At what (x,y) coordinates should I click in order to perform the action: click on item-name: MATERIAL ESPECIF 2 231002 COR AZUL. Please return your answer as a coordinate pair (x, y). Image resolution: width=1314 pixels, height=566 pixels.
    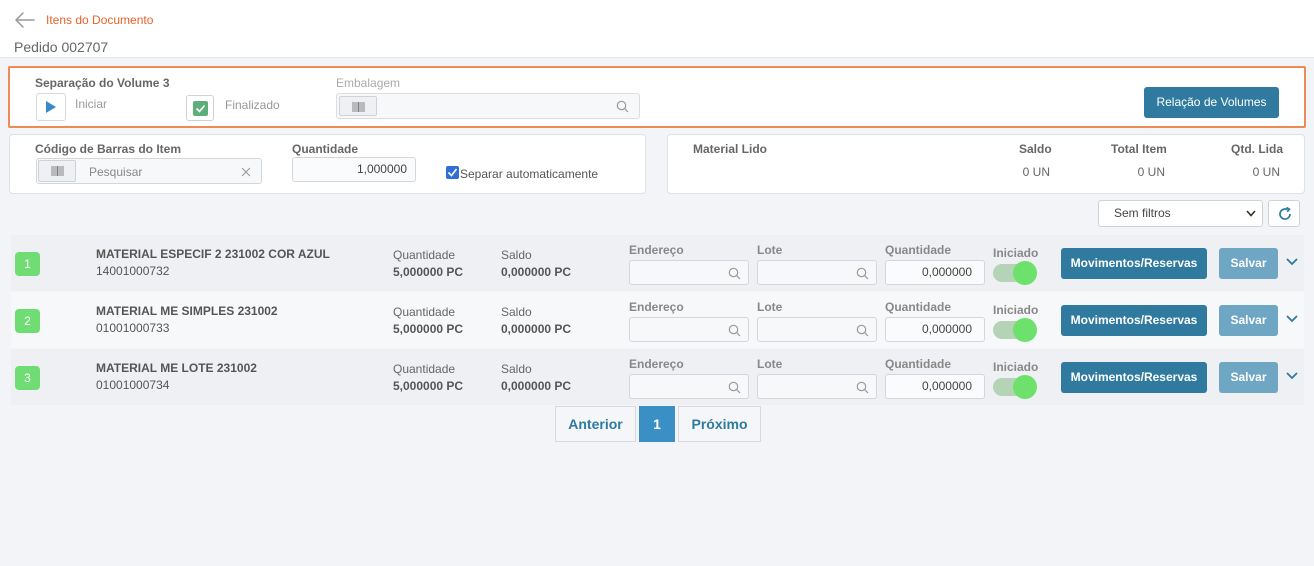
    Looking at the image, I should click on (213, 254).